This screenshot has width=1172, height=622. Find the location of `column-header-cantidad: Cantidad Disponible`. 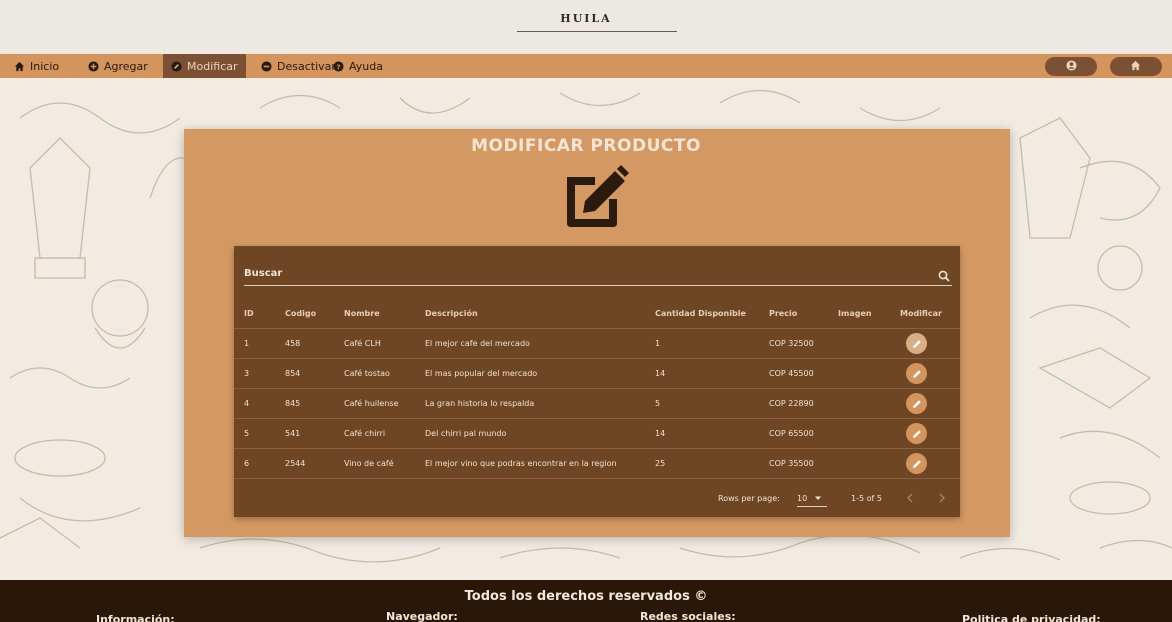

column-header-cantidad: Cantidad Disponible is located at coordinates (700, 313).